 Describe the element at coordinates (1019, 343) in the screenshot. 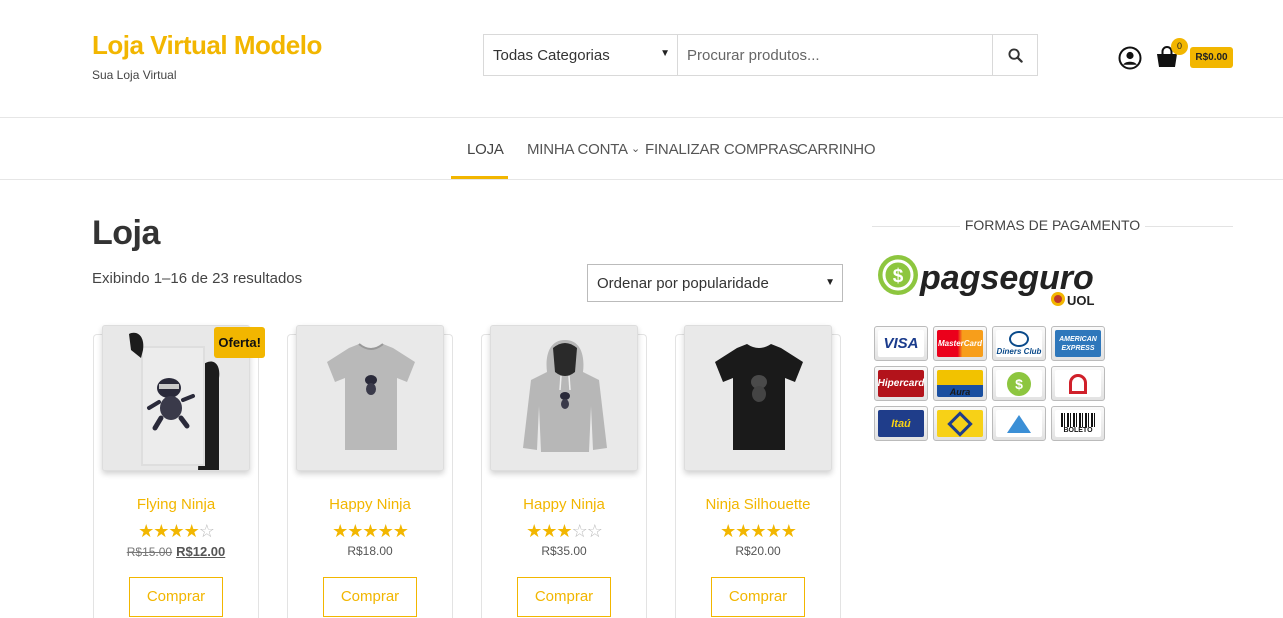

I see `payment-diners: Diners Club` at that location.